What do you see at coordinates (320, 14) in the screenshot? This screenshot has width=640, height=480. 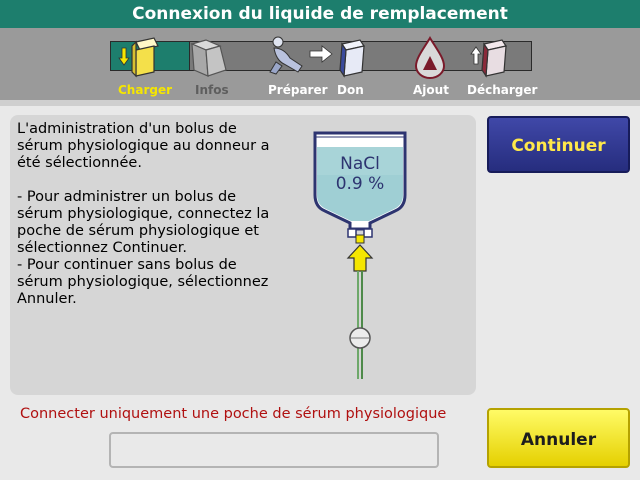 I see `window-title: Connexion du liquide de remplacement` at bounding box center [320, 14].